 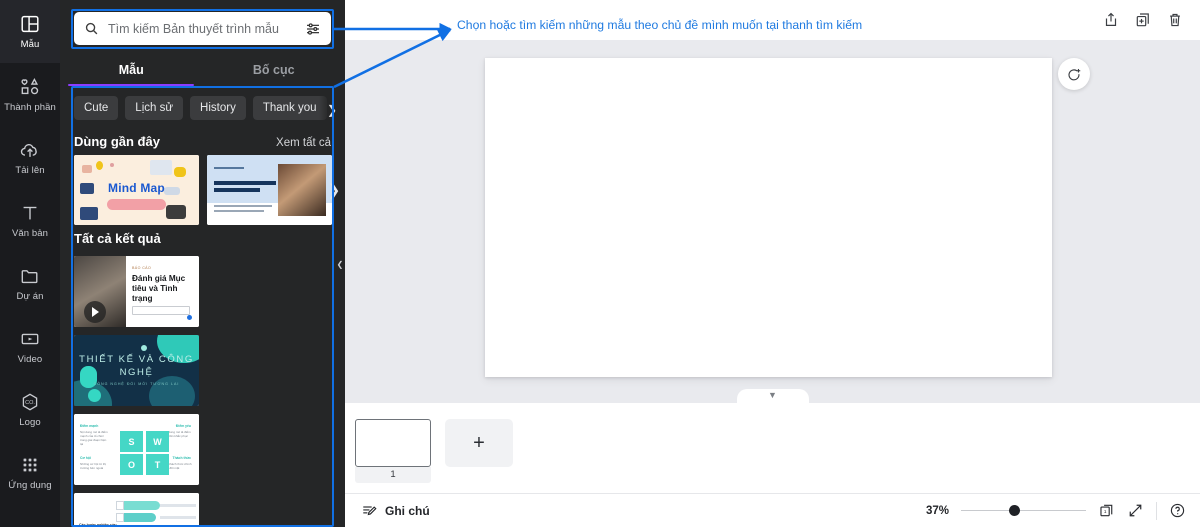 I want to click on pages-stack-icon: 1, so click(x=1106, y=510).